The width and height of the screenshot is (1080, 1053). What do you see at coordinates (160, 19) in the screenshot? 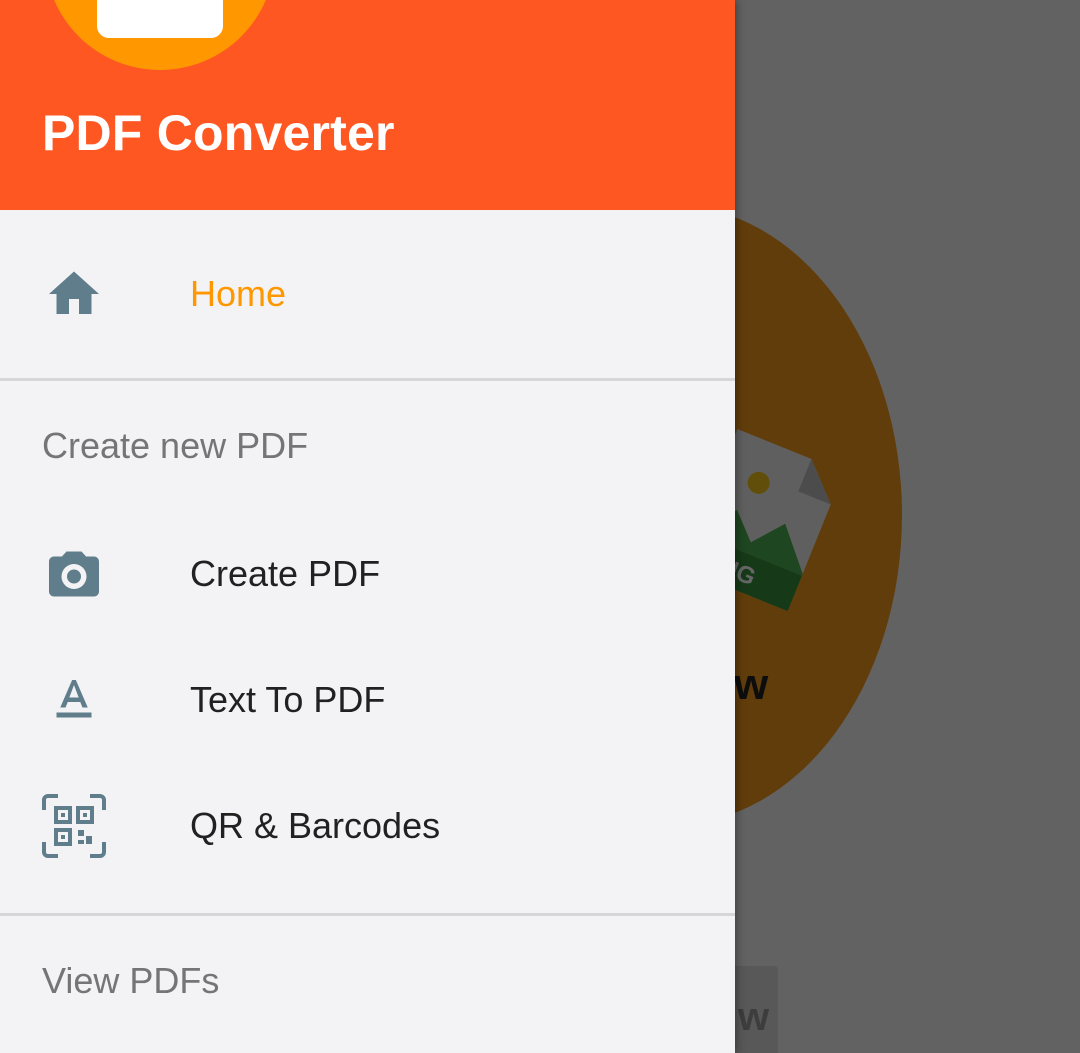
I see `logo-document-icon` at bounding box center [160, 19].